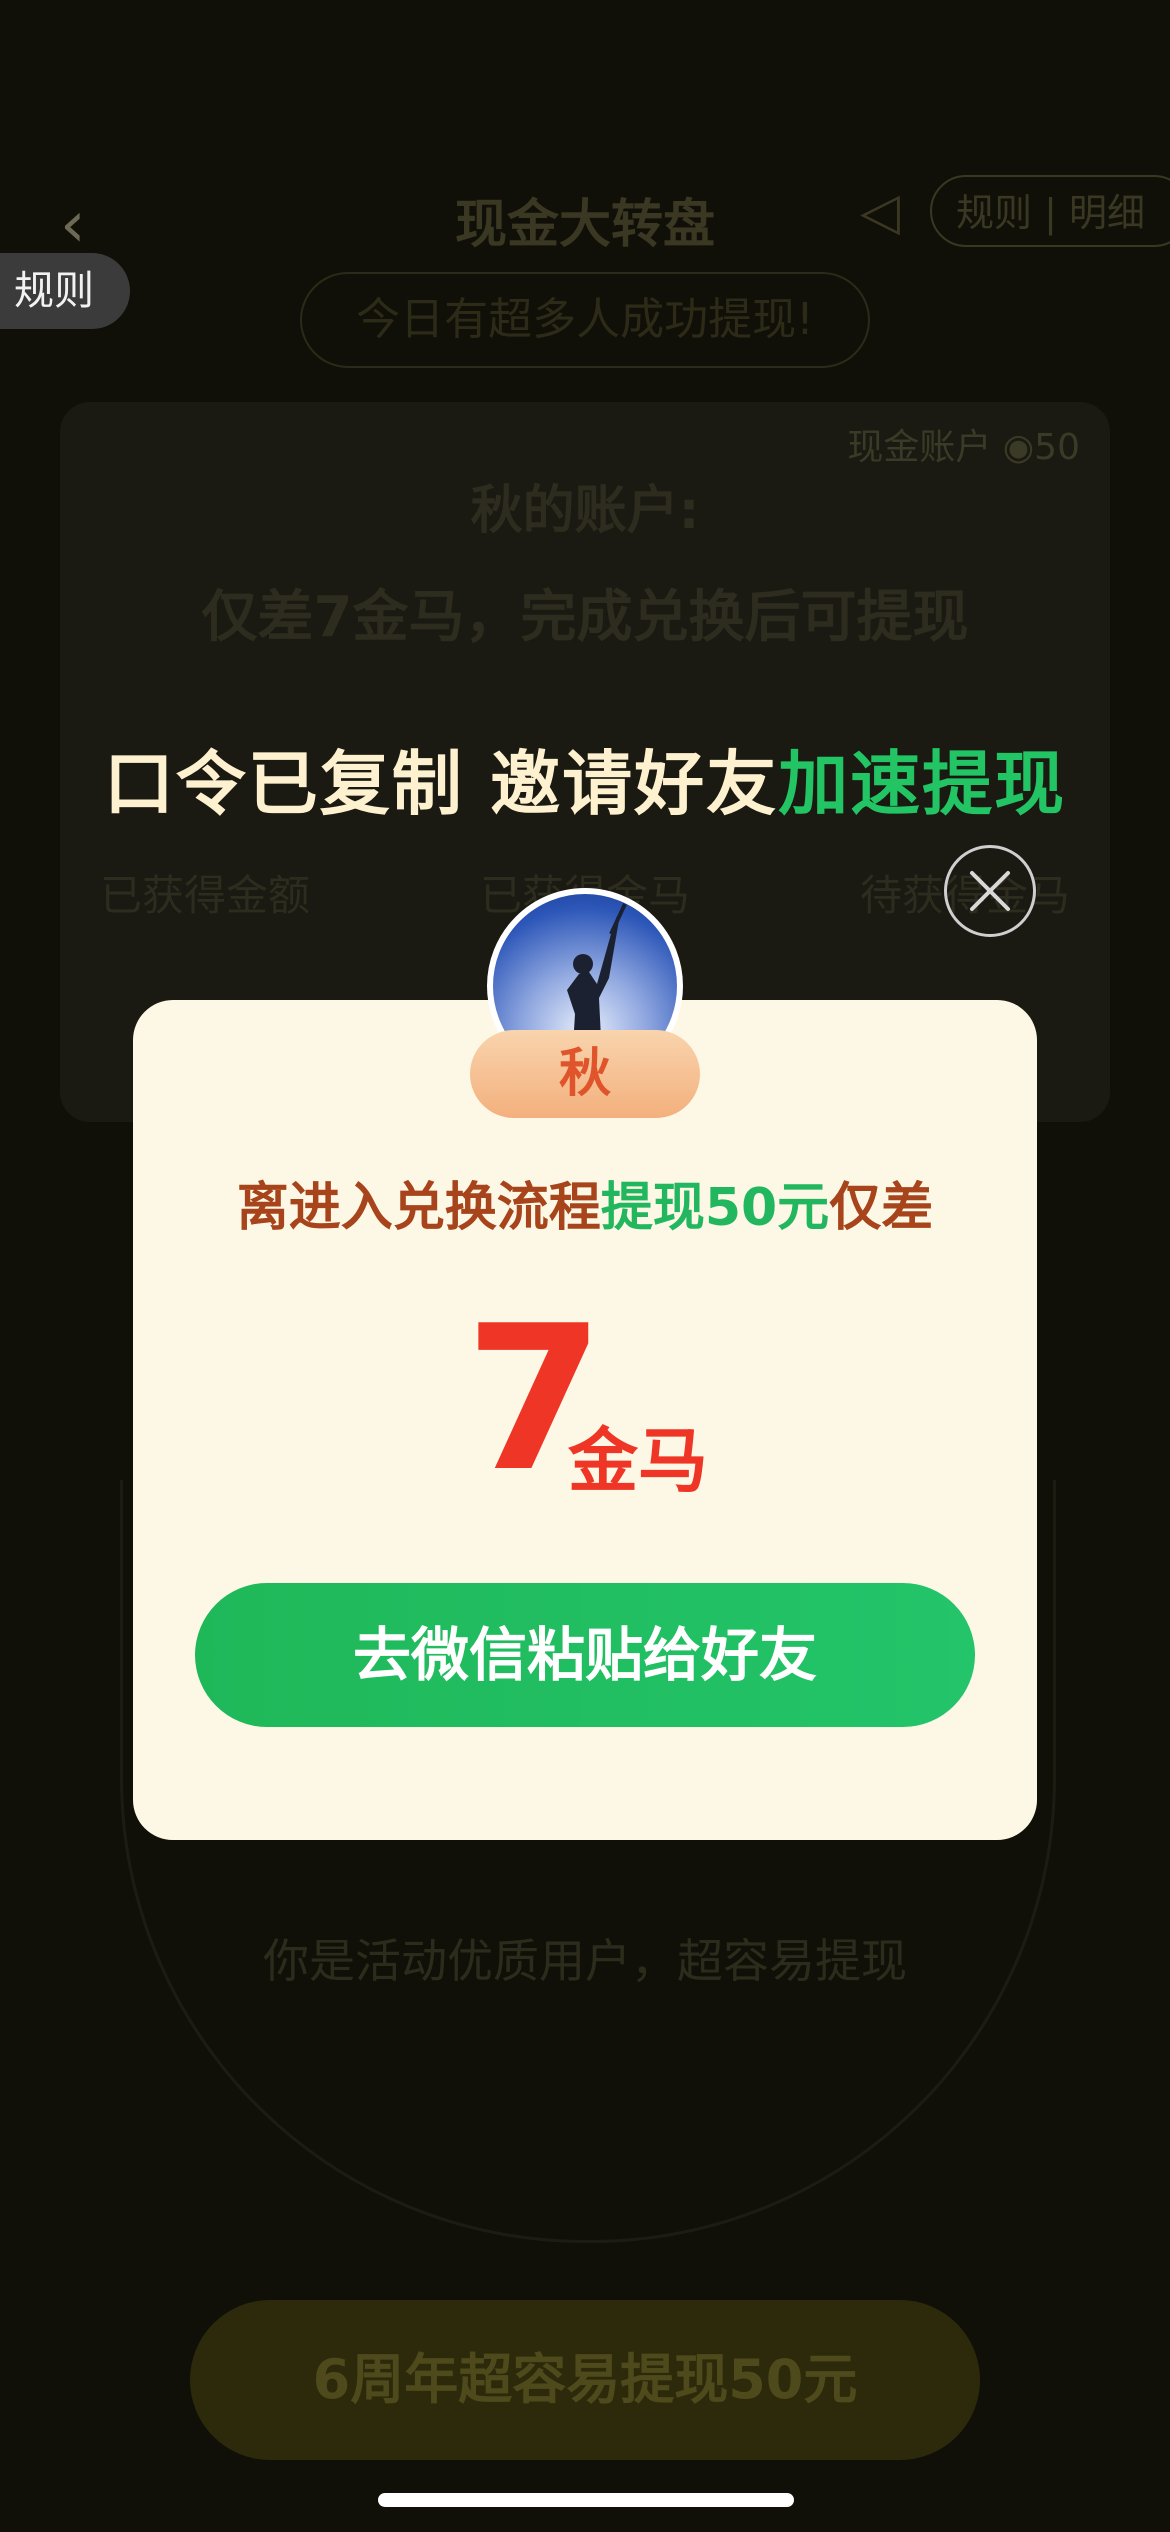 The image size is (1170, 2532). What do you see at coordinates (963, 447) in the screenshot?
I see `background-cash-account: 现金账户 ◉50` at bounding box center [963, 447].